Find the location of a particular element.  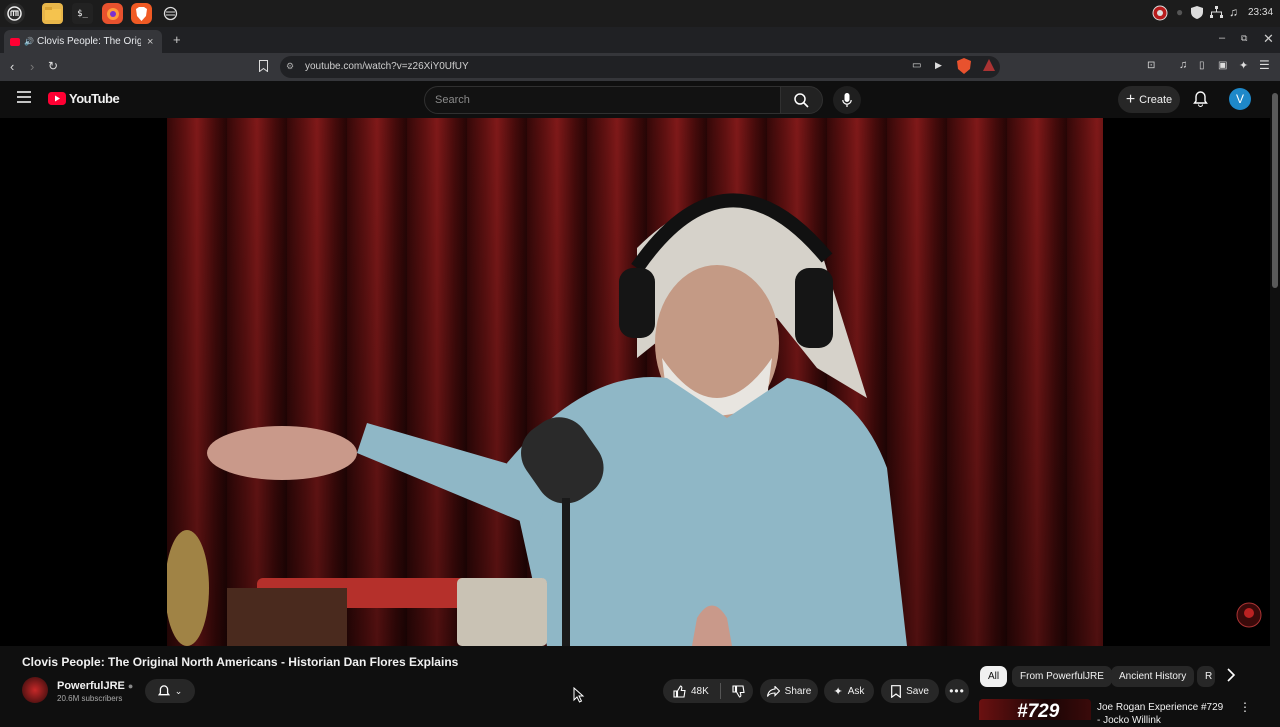

settings-icon is located at coordinates (170, 13).